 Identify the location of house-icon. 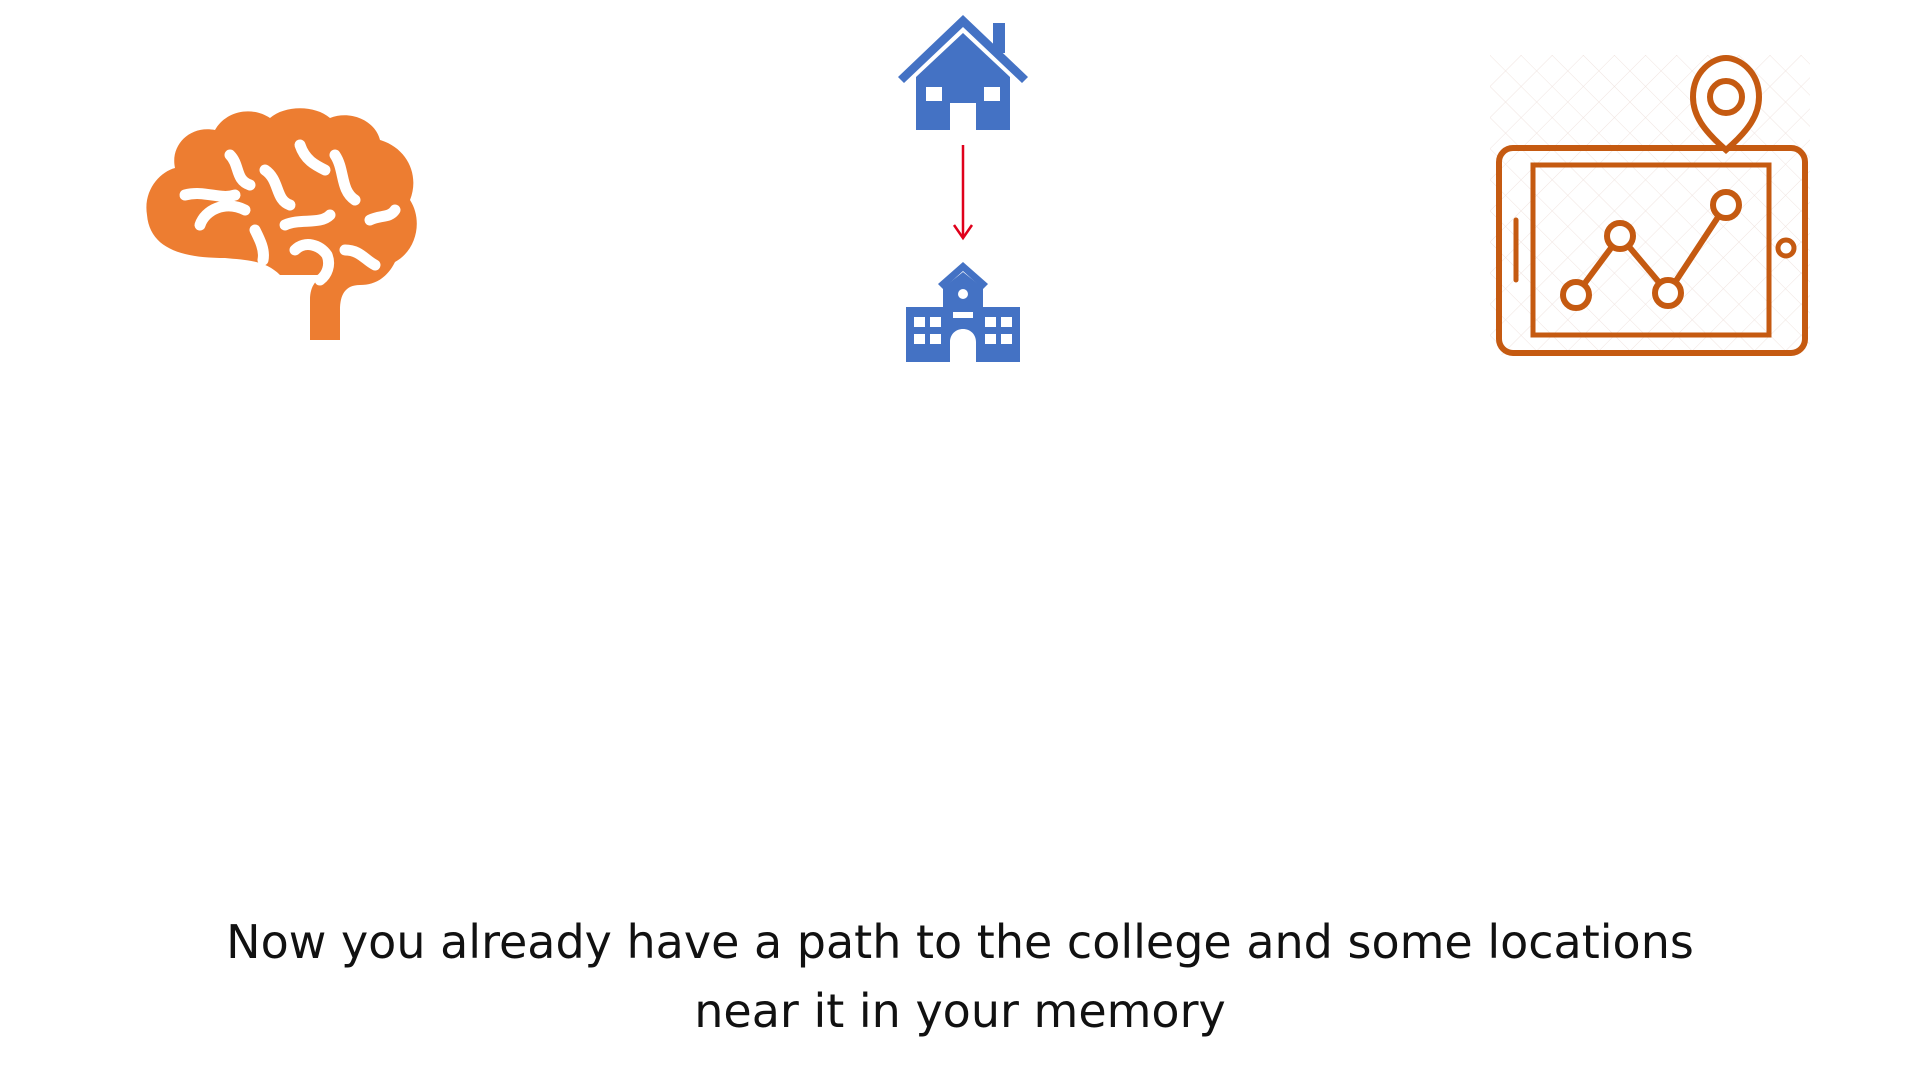
(963, 72).